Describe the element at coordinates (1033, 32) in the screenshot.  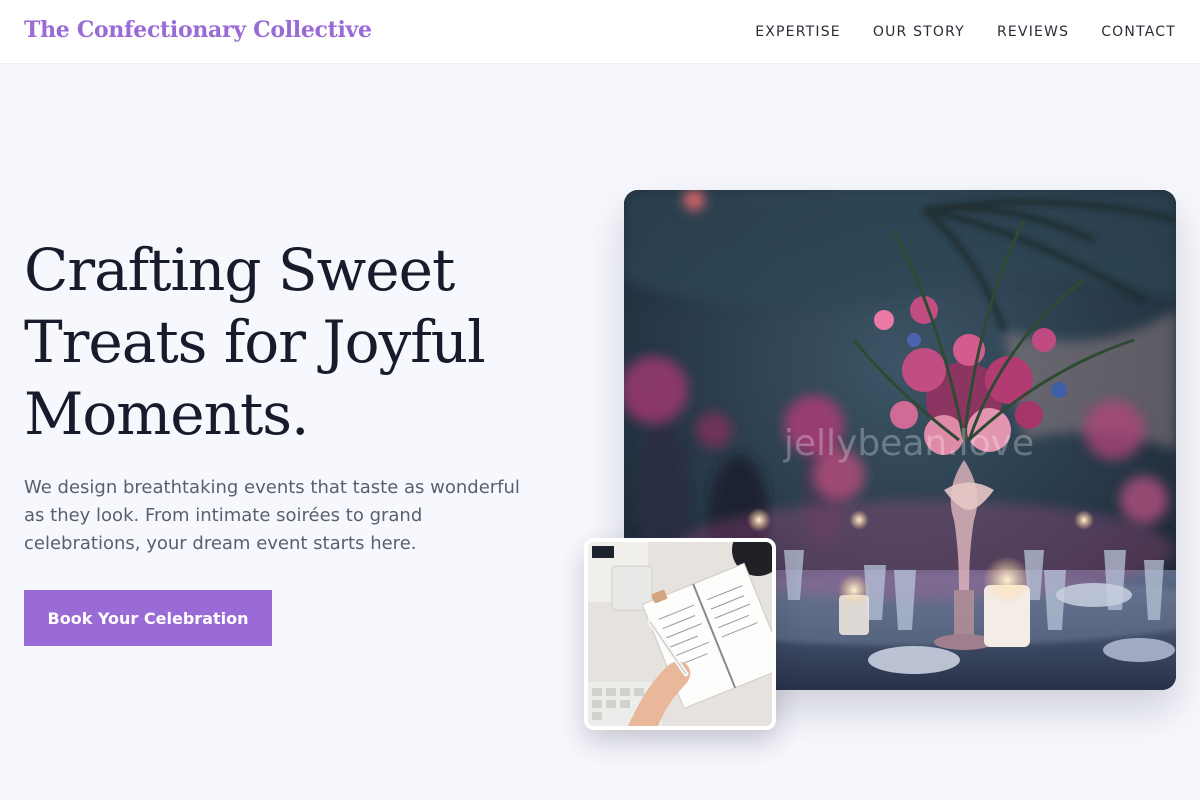
I see `nav-link-reviews: REVIEWS` at that location.